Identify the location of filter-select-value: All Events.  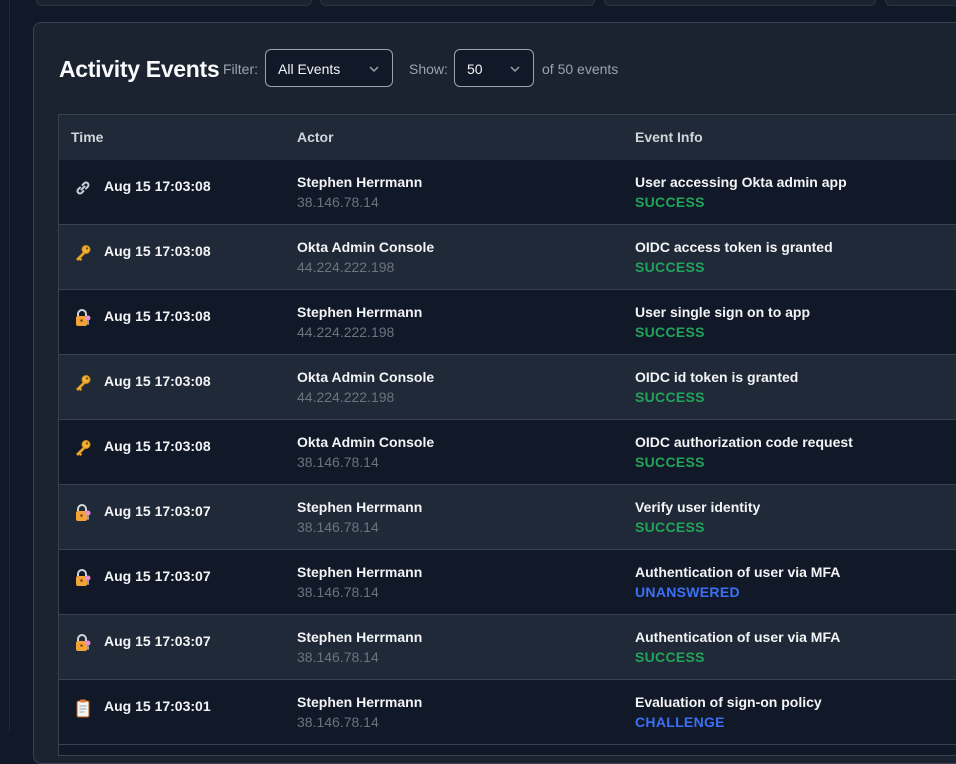
(309, 69).